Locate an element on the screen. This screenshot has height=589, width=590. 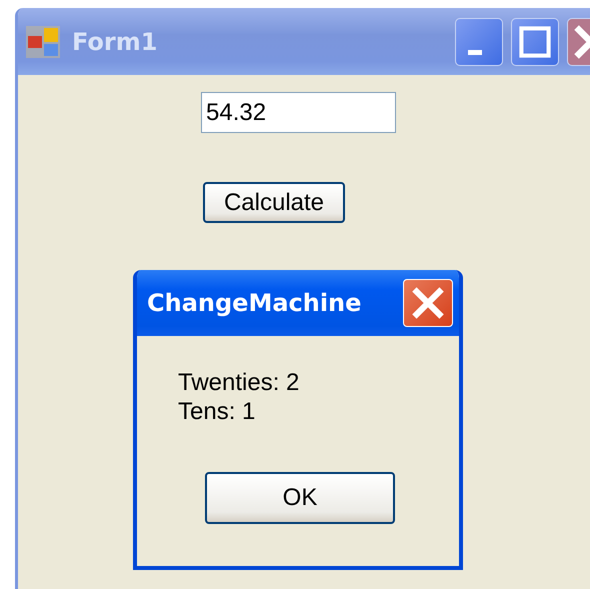
dialog-title: ChangeMachine is located at coordinates (254, 303).